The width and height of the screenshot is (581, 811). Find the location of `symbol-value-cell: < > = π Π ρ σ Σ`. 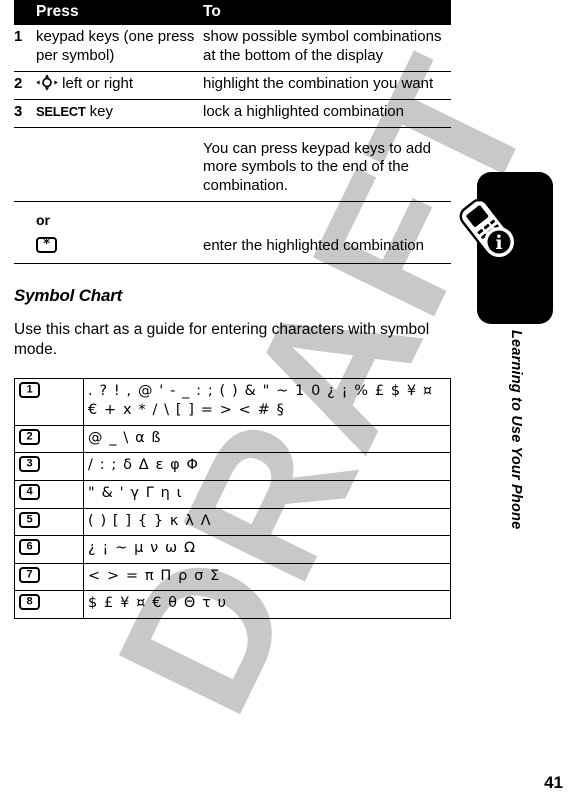

symbol-value-cell: < > = π Π ρ σ Σ is located at coordinates (267, 577).